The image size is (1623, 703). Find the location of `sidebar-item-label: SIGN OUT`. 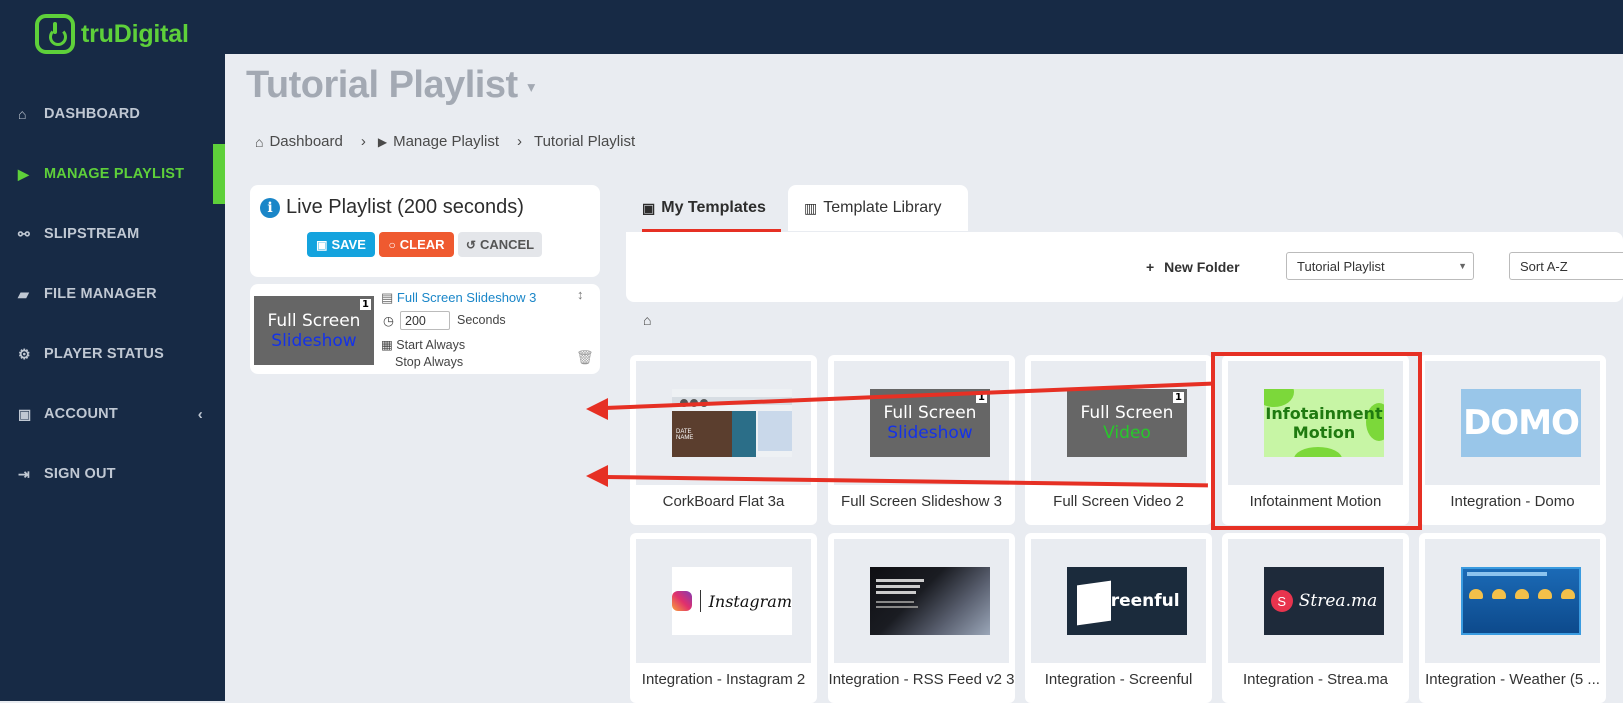

sidebar-item-label: SIGN OUT is located at coordinates (80, 474).